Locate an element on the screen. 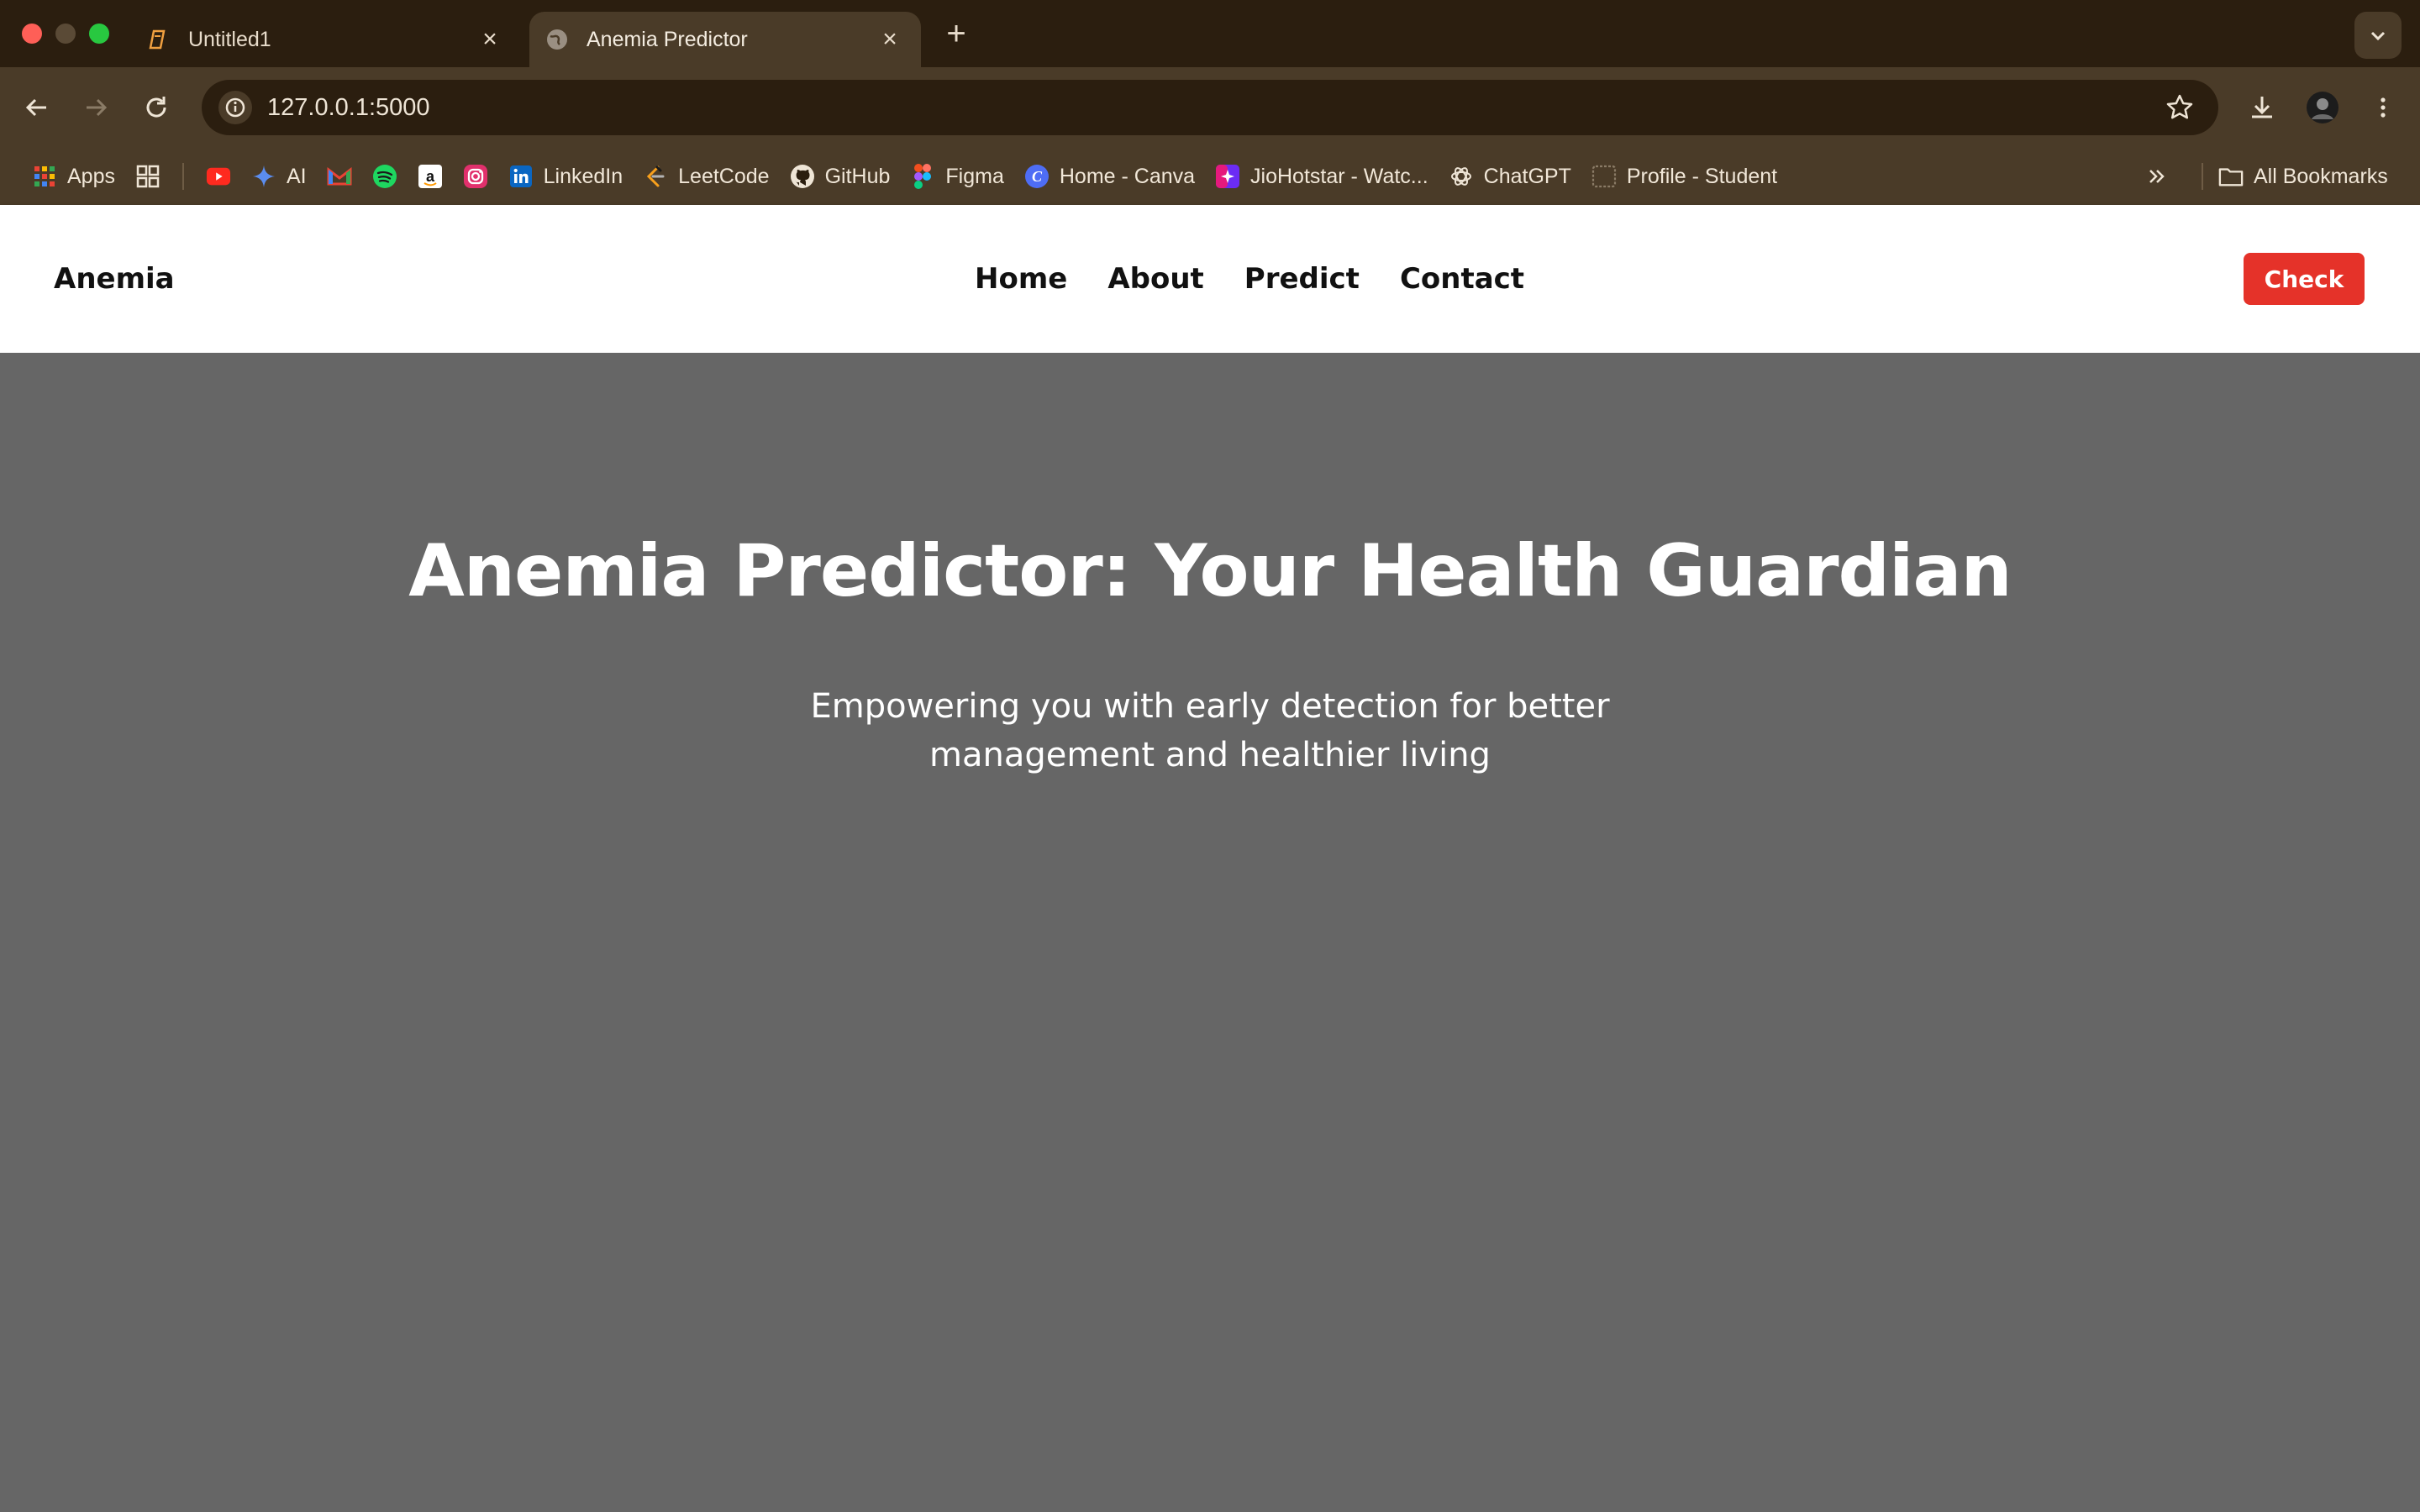  tab-title: Anemia Predictor is located at coordinates (667, 39).